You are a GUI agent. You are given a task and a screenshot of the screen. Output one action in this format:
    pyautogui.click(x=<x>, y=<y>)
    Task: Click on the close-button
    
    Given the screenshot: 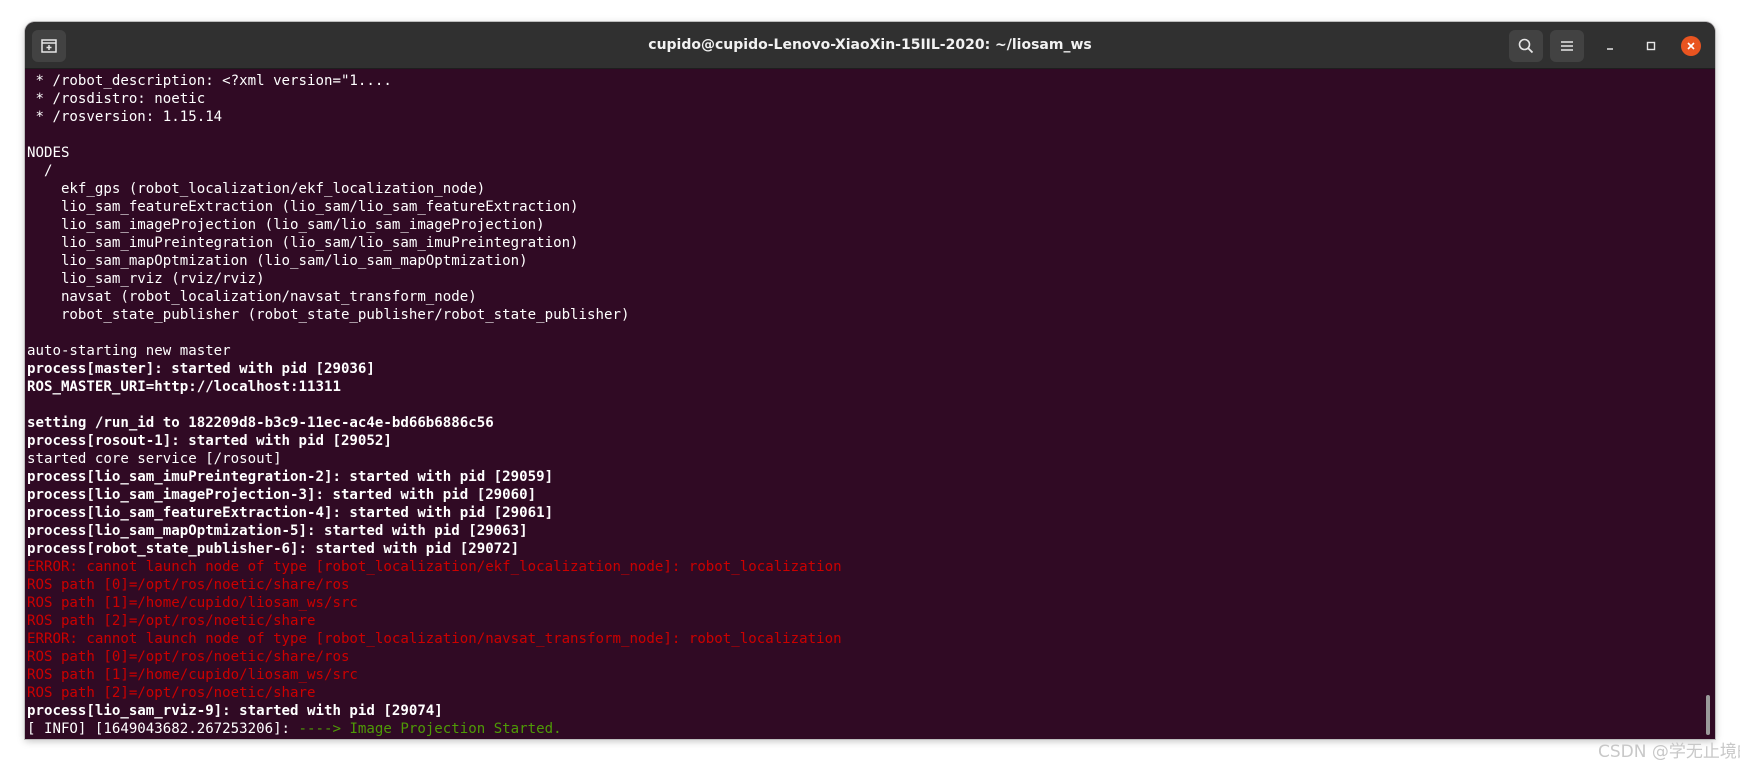 What is the action you would take?
    pyautogui.click(x=1691, y=46)
    